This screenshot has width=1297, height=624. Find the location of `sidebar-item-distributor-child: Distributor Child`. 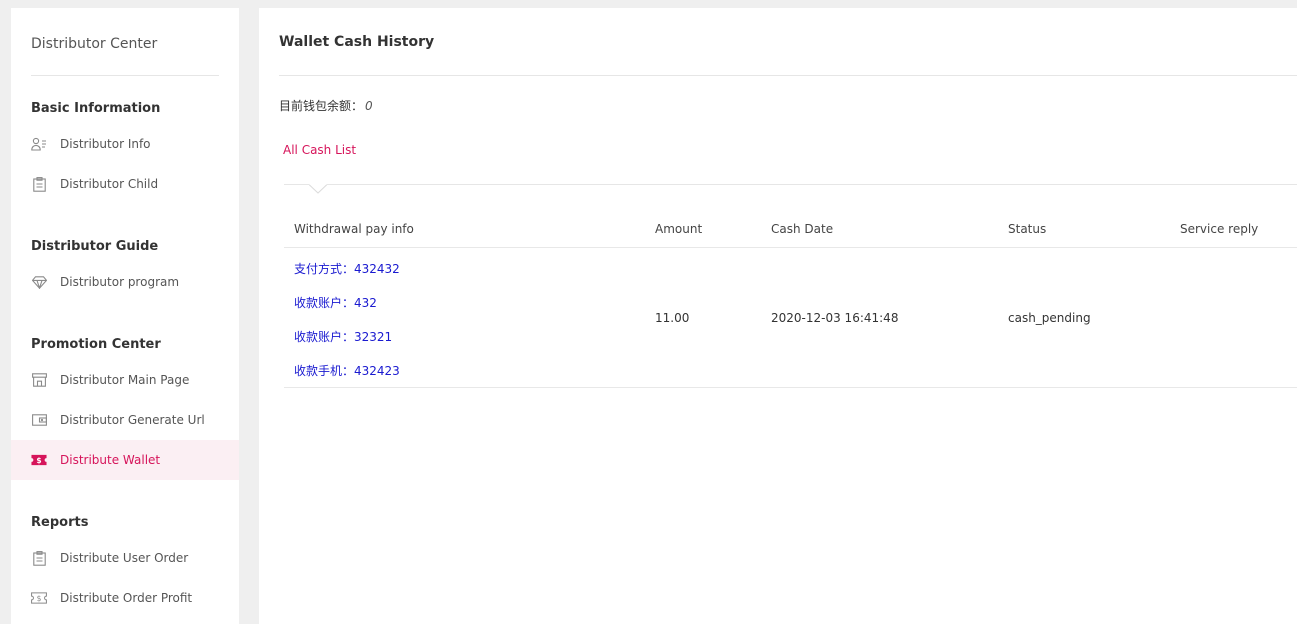

sidebar-item-distributor-child: Distributor Child is located at coordinates (125, 184).